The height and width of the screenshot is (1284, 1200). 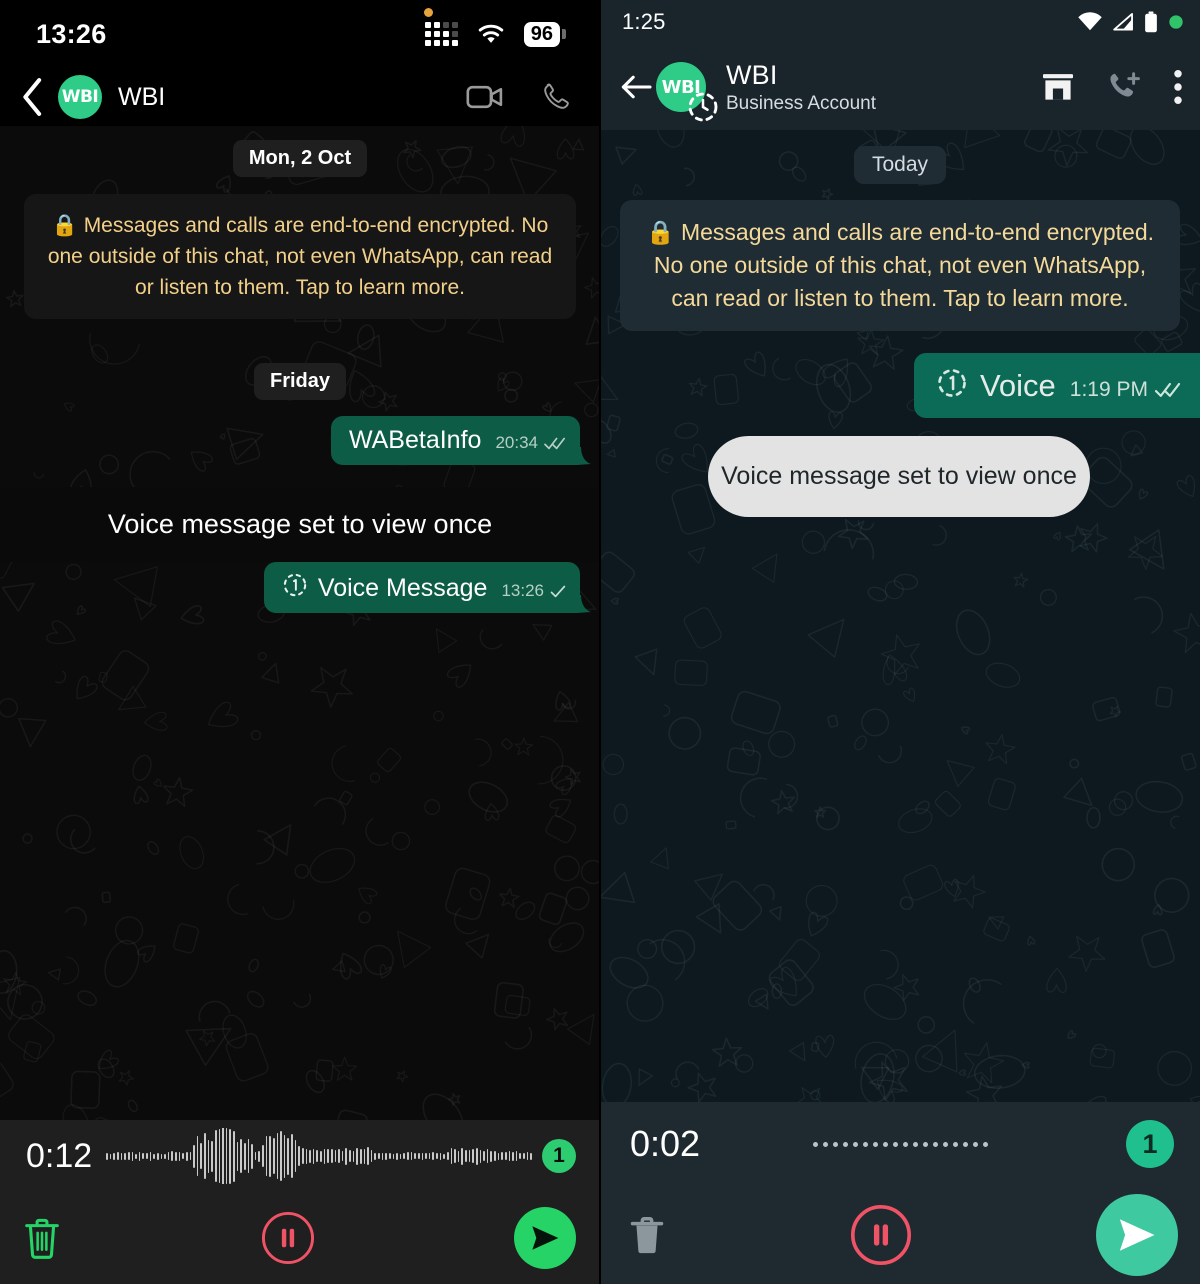 I want to click on overflow-menu-button, so click(x=1178, y=87).